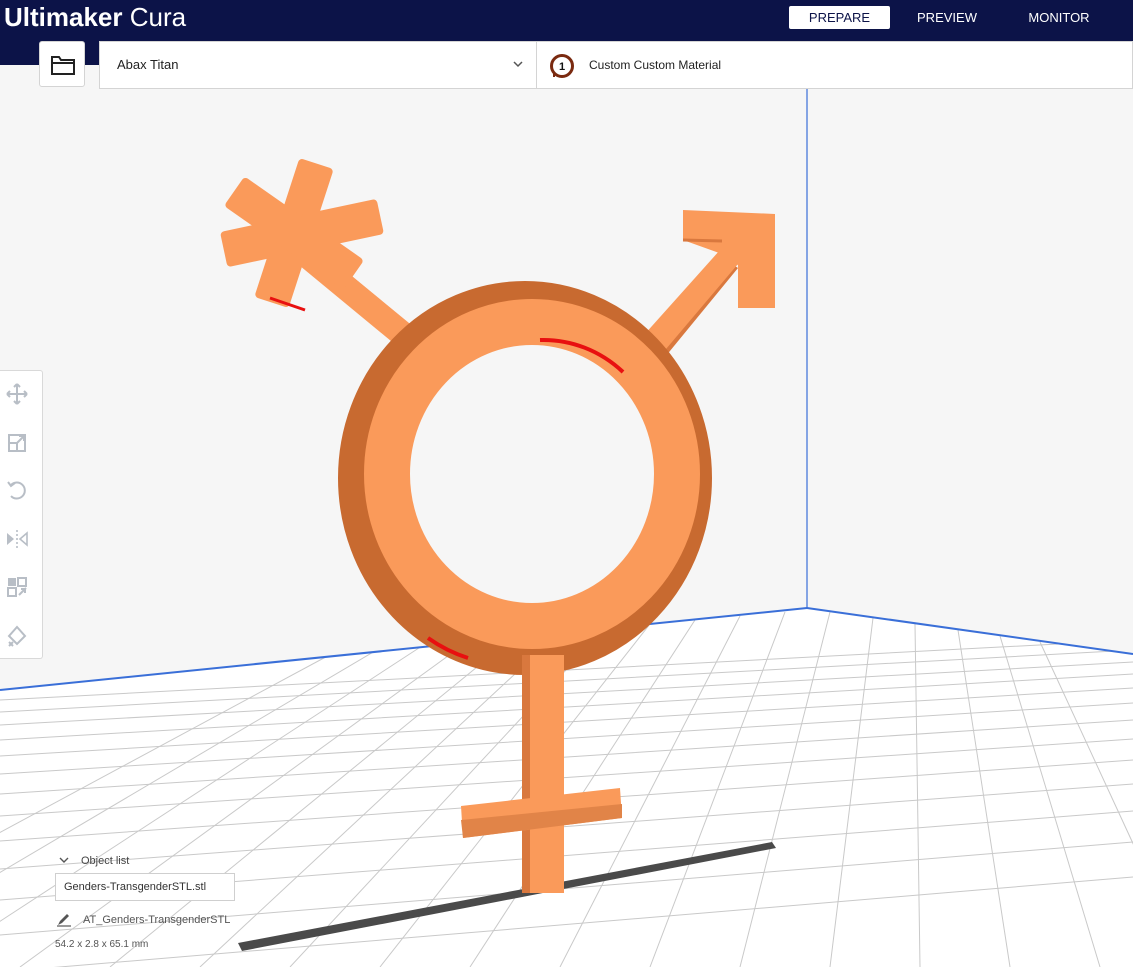  What do you see at coordinates (148, 64) in the screenshot?
I see `printer-name: Abax Titan` at bounding box center [148, 64].